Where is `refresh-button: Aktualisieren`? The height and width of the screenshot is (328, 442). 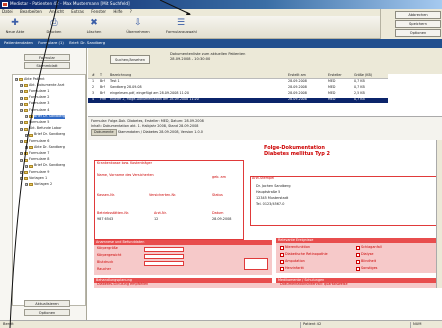
refresh-button: Aktualisieren is located at coordinates (47, 303).